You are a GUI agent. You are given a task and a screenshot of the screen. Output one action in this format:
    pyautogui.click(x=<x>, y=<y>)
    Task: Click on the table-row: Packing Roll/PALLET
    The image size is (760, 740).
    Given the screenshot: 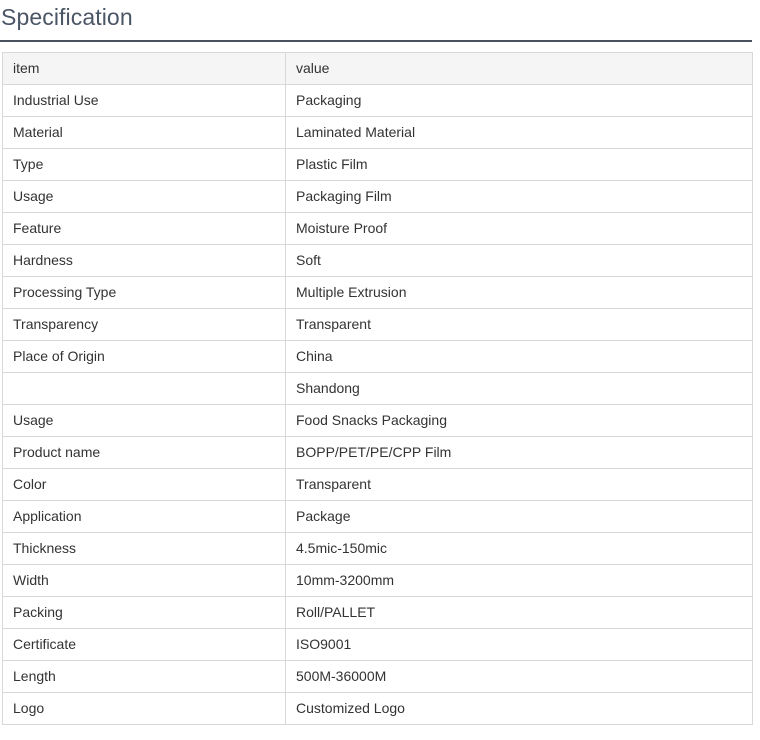 What is the action you would take?
    pyautogui.click(x=377, y=612)
    